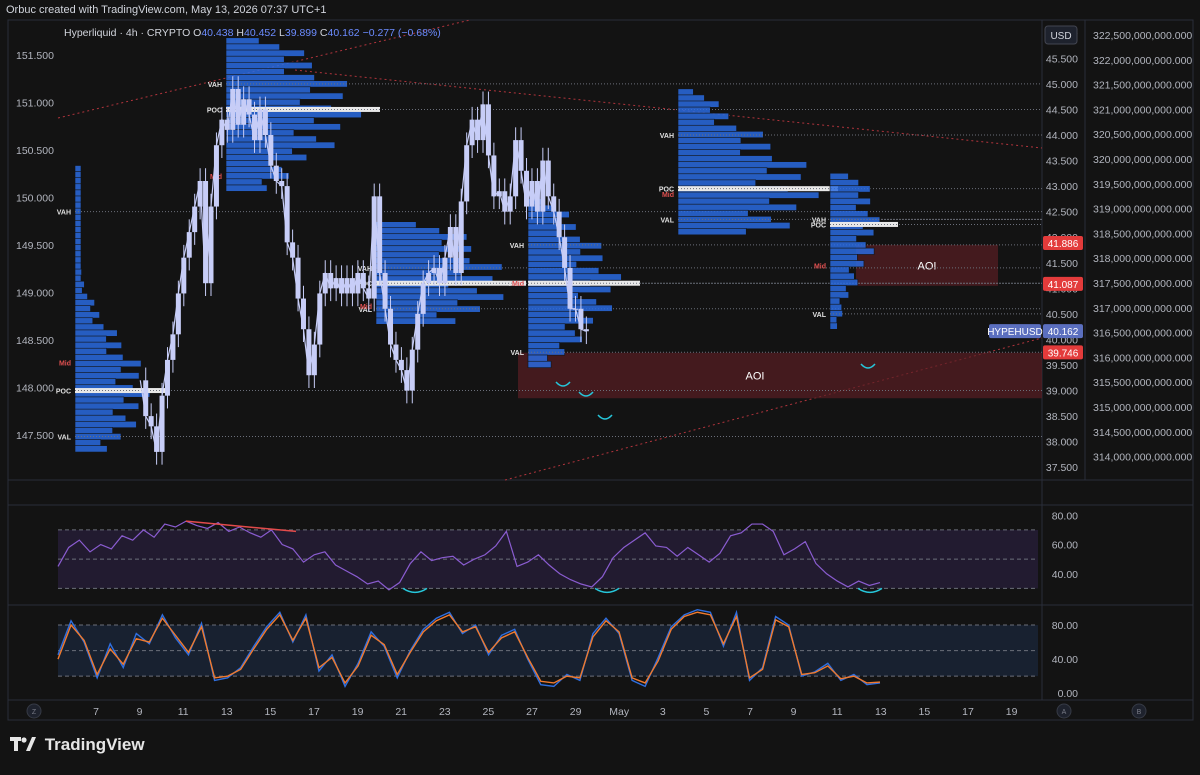 The width and height of the screenshot is (1200, 775). What do you see at coordinates (1142, 185) in the screenshot?
I see `far-axis-tick: 319,500,000,000.000` at bounding box center [1142, 185].